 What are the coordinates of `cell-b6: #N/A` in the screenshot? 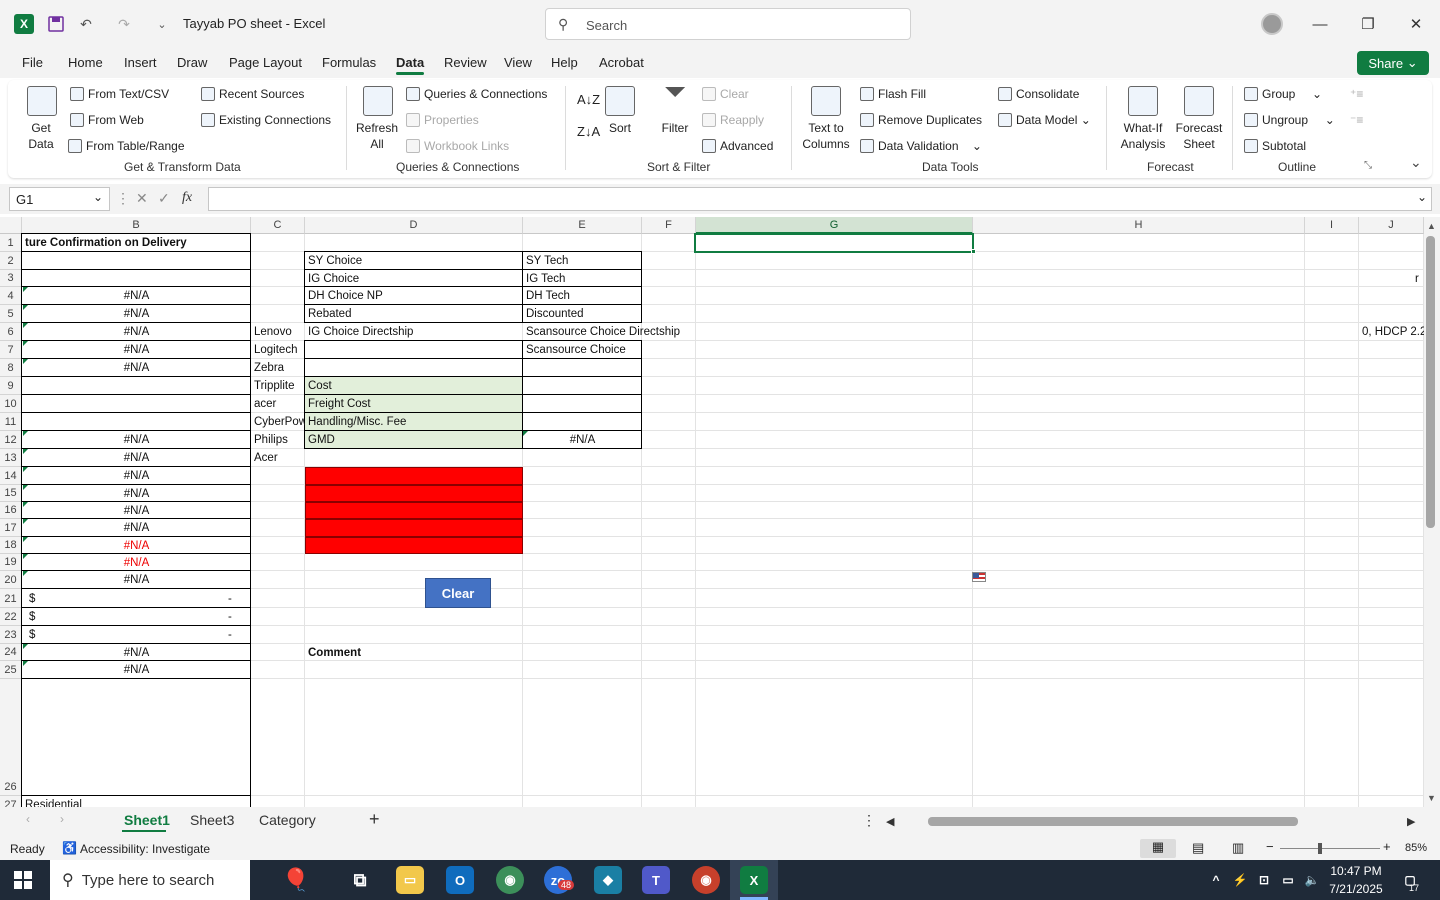 It's located at (136, 332).